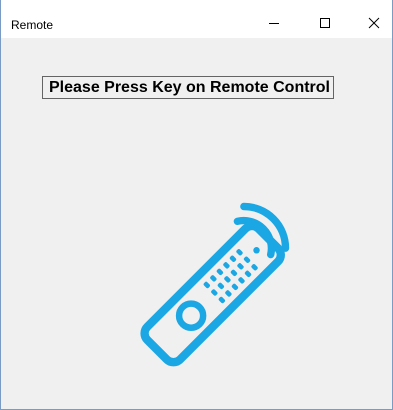  Describe the element at coordinates (196, 19) in the screenshot. I see `title-bar: Remote` at that location.